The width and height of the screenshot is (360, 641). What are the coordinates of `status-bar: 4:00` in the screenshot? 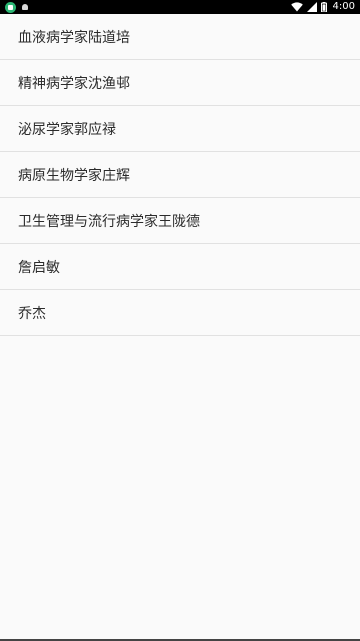 It's located at (180, 7).